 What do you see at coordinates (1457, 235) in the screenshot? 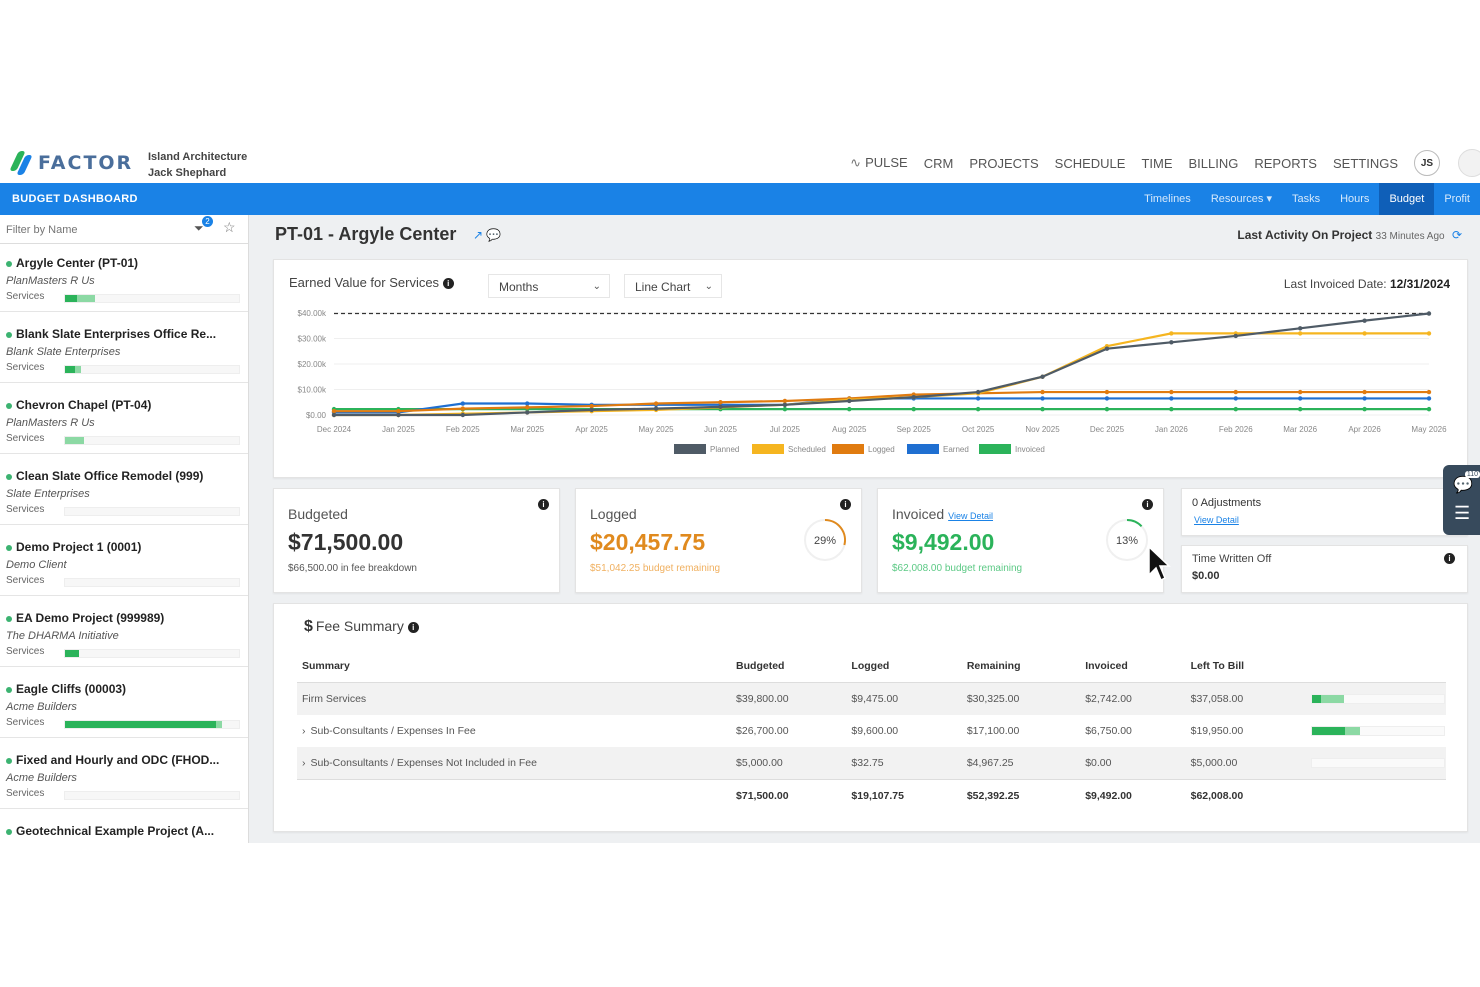
I see `refresh-icon: ⟳` at bounding box center [1457, 235].